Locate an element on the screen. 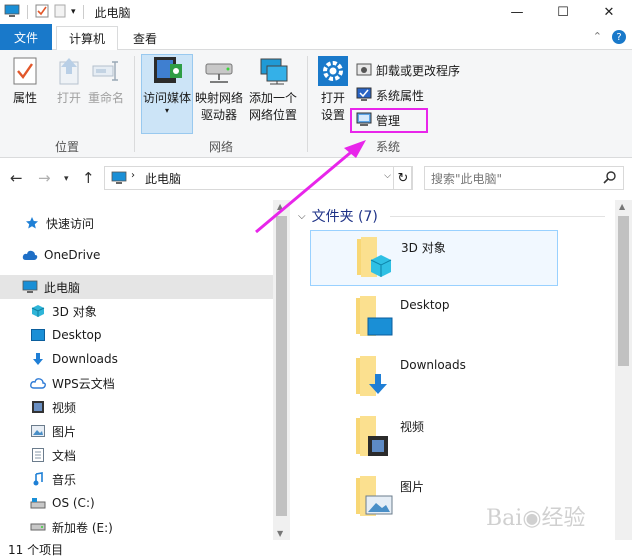 The width and height of the screenshot is (632, 558). nav-item-pictures: 图片 is located at coordinates (137, 431).